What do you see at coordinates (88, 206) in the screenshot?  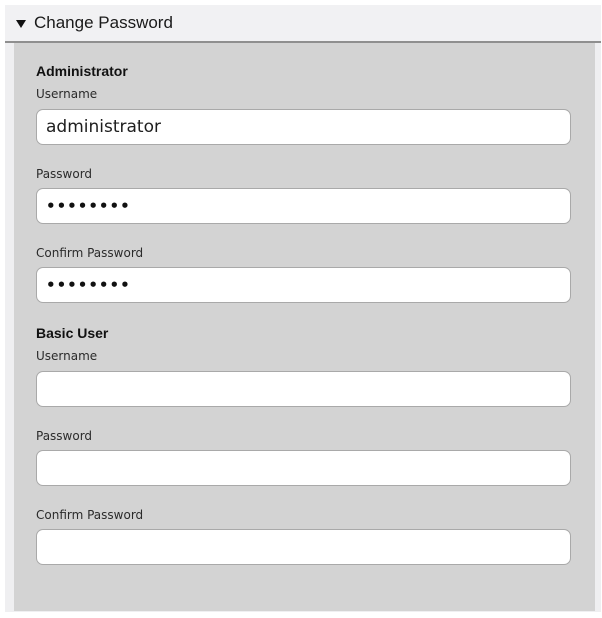 I see `admin-password-mask: ••••••••` at bounding box center [88, 206].